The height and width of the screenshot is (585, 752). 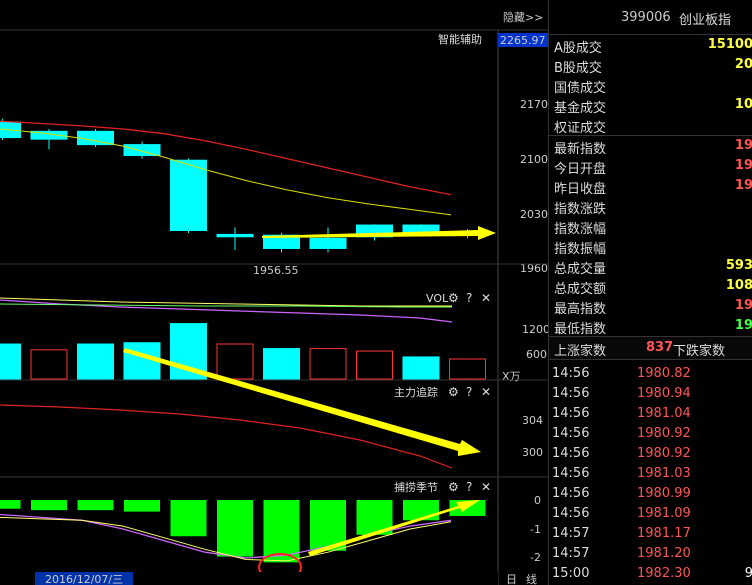 What do you see at coordinates (580, 108) in the screenshot?
I see `stat-label: 基金成交` at bounding box center [580, 108].